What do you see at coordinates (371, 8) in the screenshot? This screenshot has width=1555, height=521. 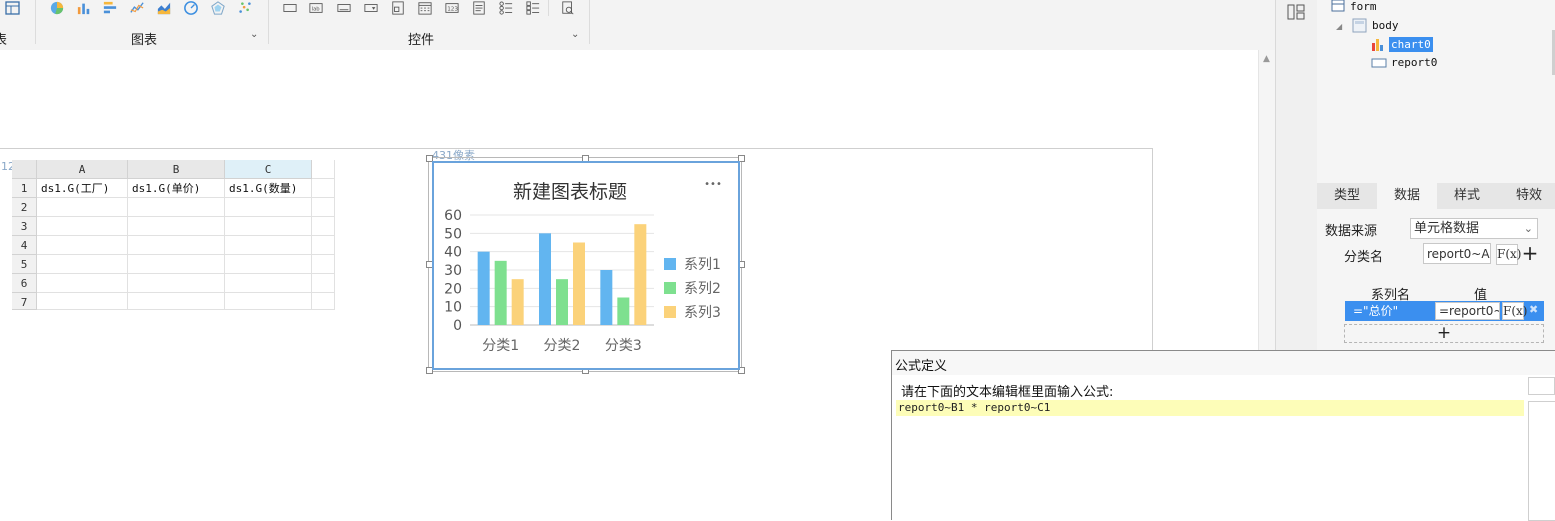 I see `combobox-widget-icon` at bounding box center [371, 8].